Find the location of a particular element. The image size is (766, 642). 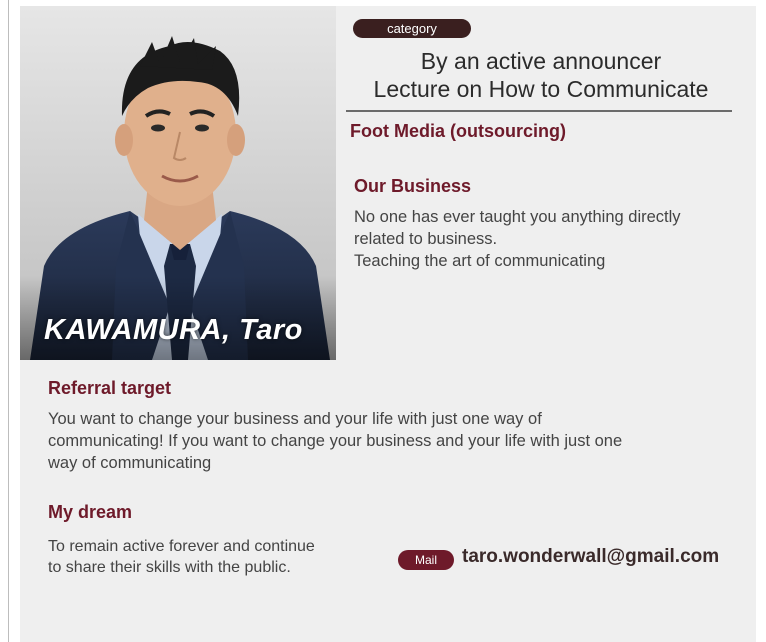

our-business-line-3: Teaching the art of communicating is located at coordinates (480, 261).